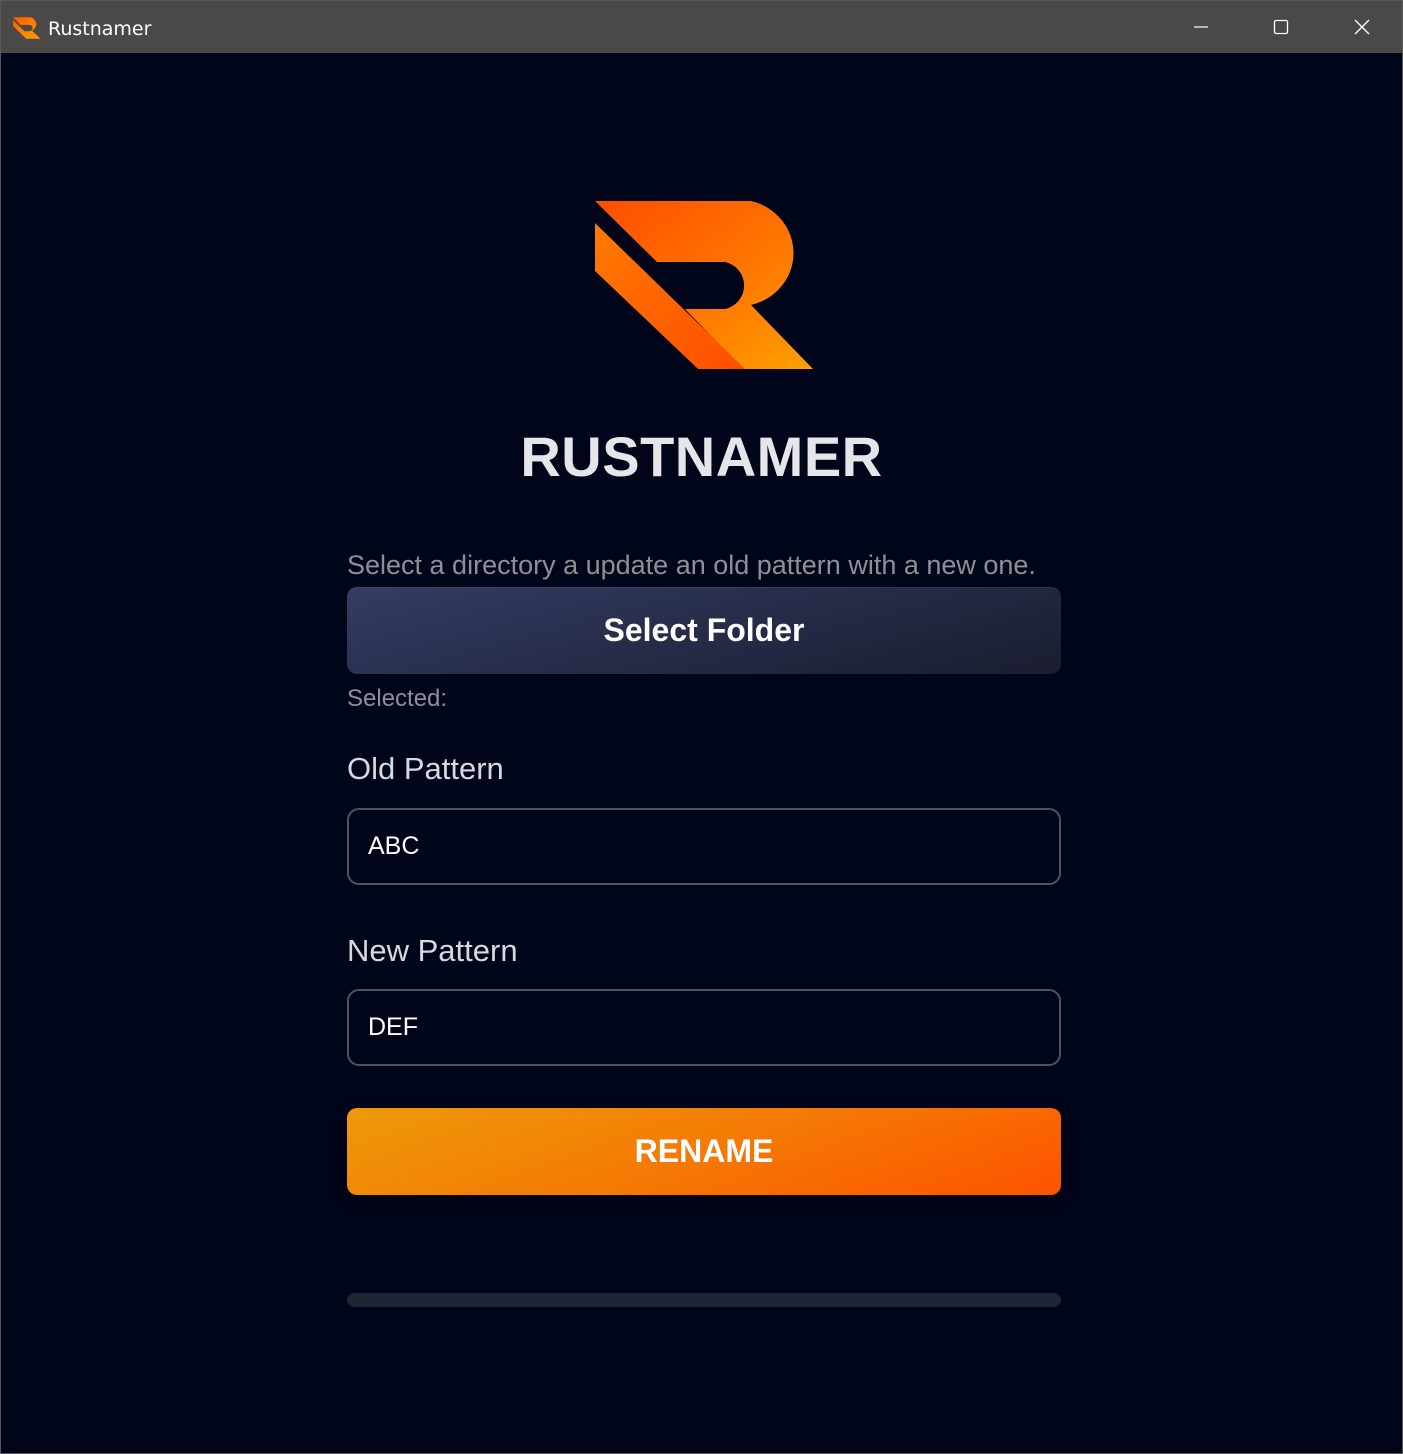  Describe the element at coordinates (701, 27) in the screenshot. I see `title-bar: Rustnamer` at that location.